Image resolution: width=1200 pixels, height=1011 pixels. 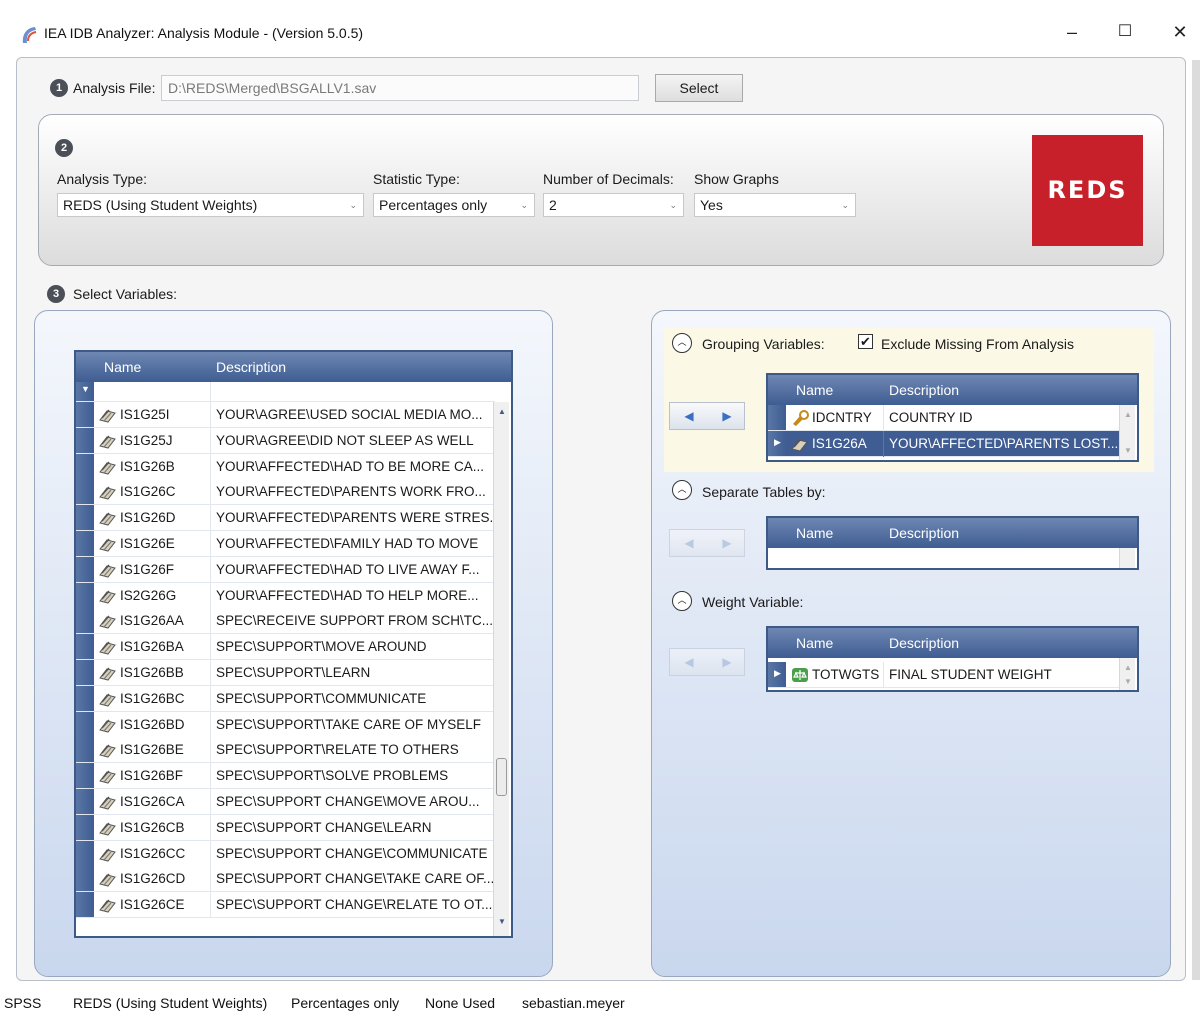 I want to click on show-graphs-select: Yes ⌄, so click(x=775, y=205).